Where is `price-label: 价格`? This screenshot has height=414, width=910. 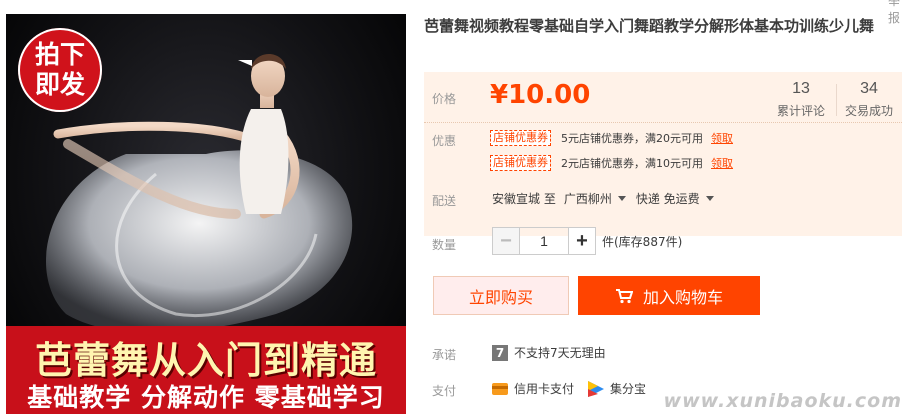
price-label: 价格 is located at coordinates (444, 99).